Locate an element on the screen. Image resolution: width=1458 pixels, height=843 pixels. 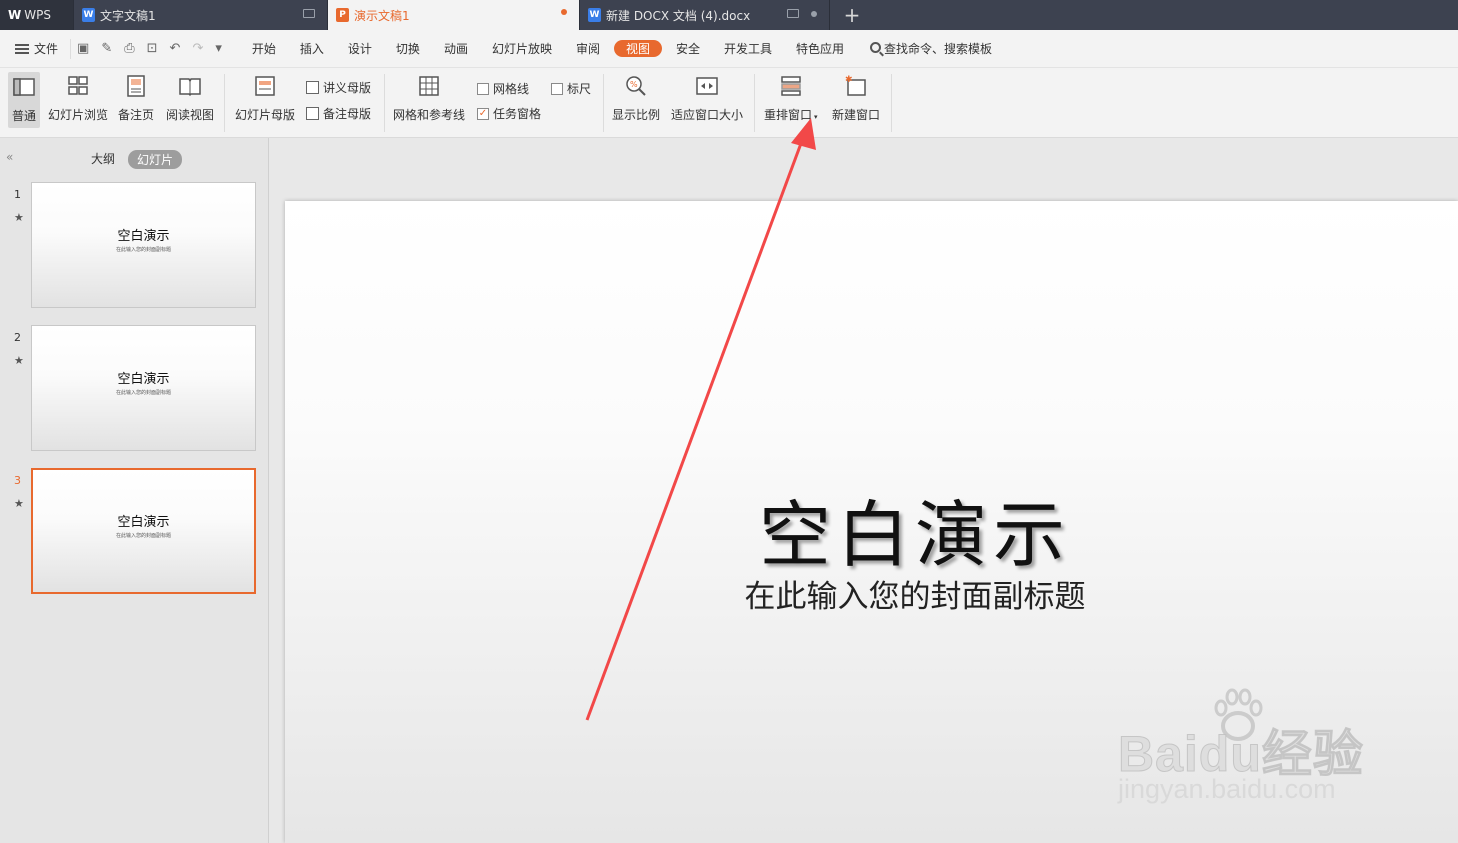
gridlines-checkbox: 网格线 is located at coordinates (503, 88).